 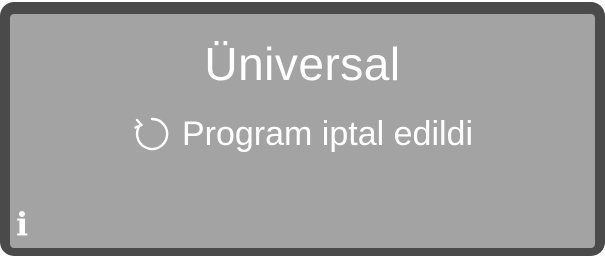 I want to click on info-icon: i, so click(x=27, y=224).